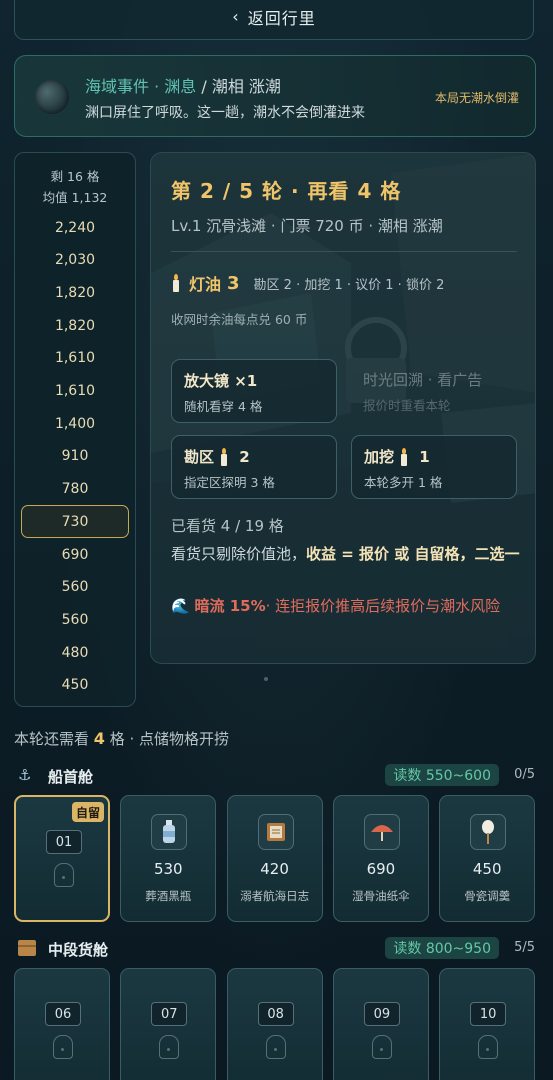 This screenshot has width=553, height=1080. What do you see at coordinates (168, 869) in the screenshot?
I see `item-price: 530` at bounding box center [168, 869].